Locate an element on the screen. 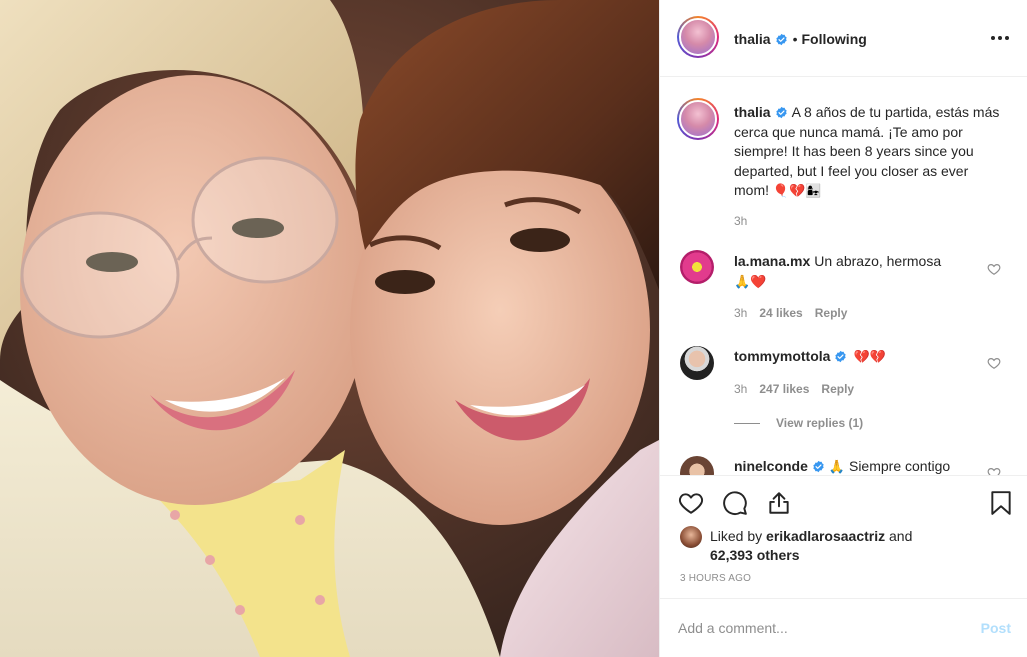  liked-by-prefix: Liked by is located at coordinates (736, 536).